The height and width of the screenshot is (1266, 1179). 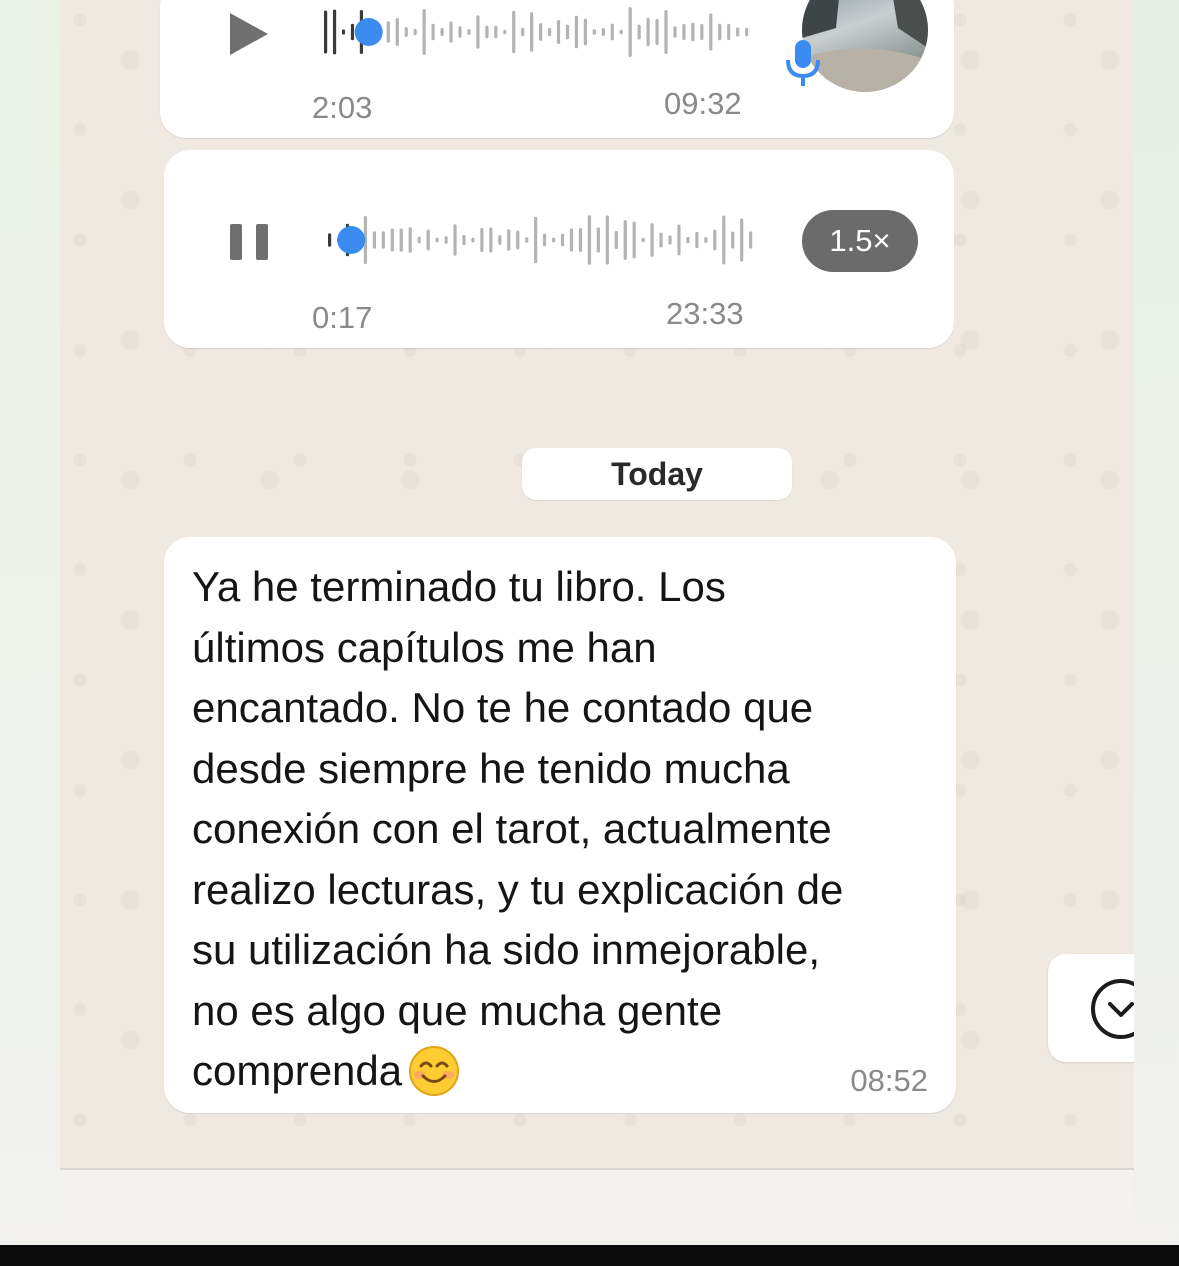 I want to click on message-timestamp: 09:32, so click(x=703, y=103).